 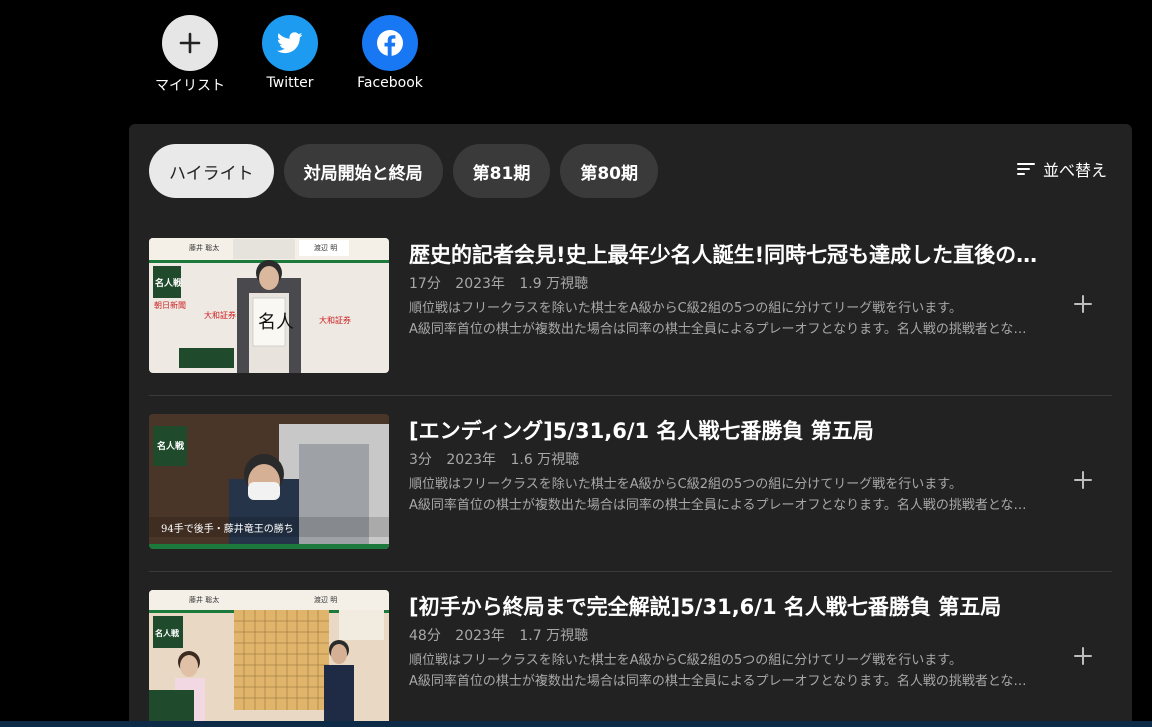 I want to click on category-tabs: ハイライト 対局開始と終局 第81期 第80期, so click(x=404, y=171).